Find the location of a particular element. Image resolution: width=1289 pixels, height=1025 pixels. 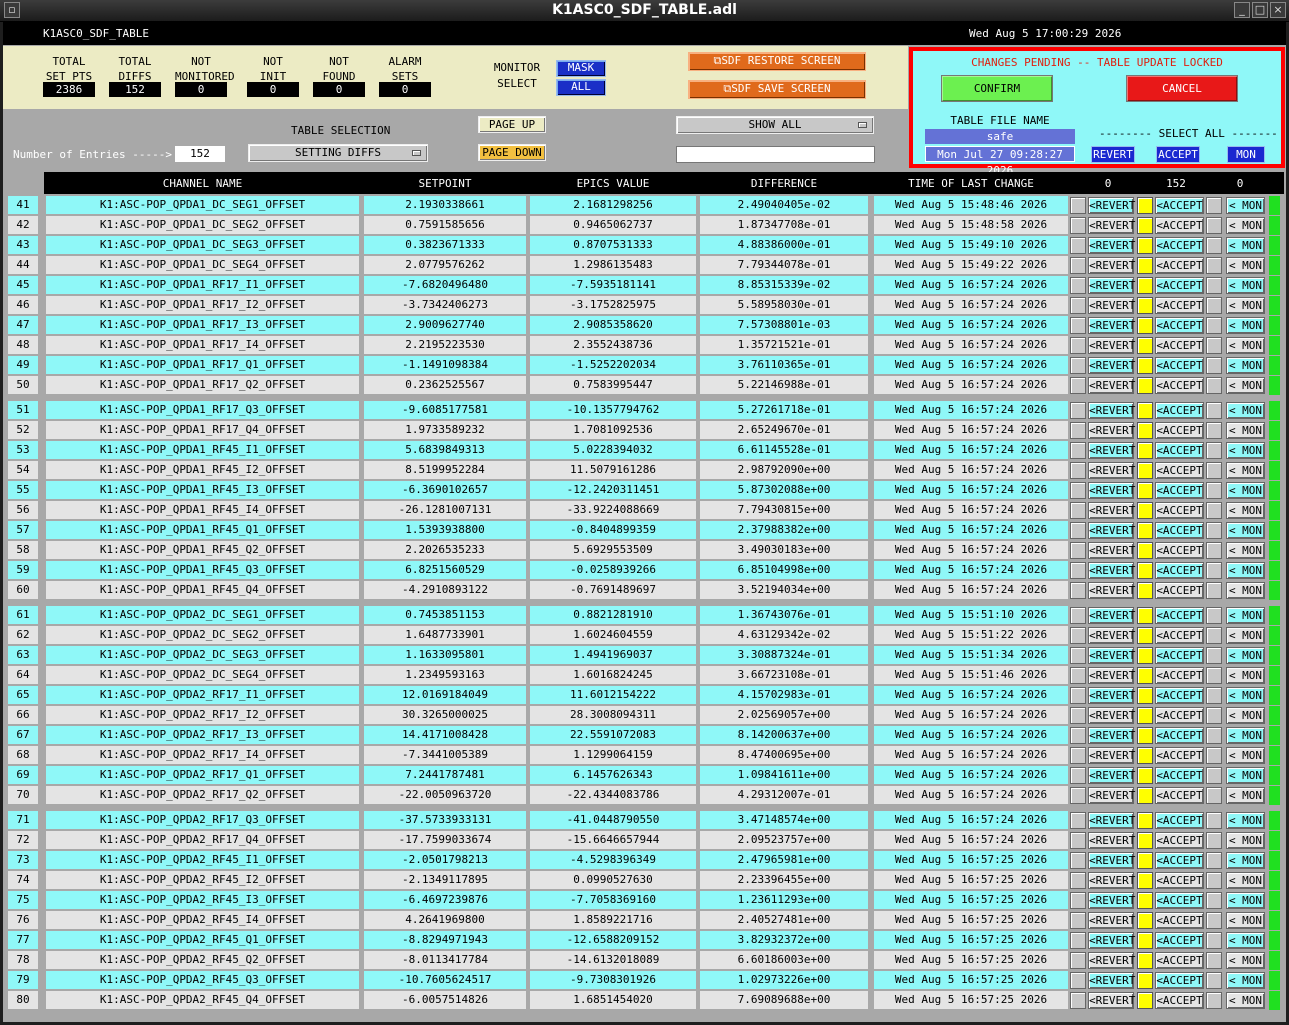

table-selection-menu: SETTING DIFFS is located at coordinates (338, 153).